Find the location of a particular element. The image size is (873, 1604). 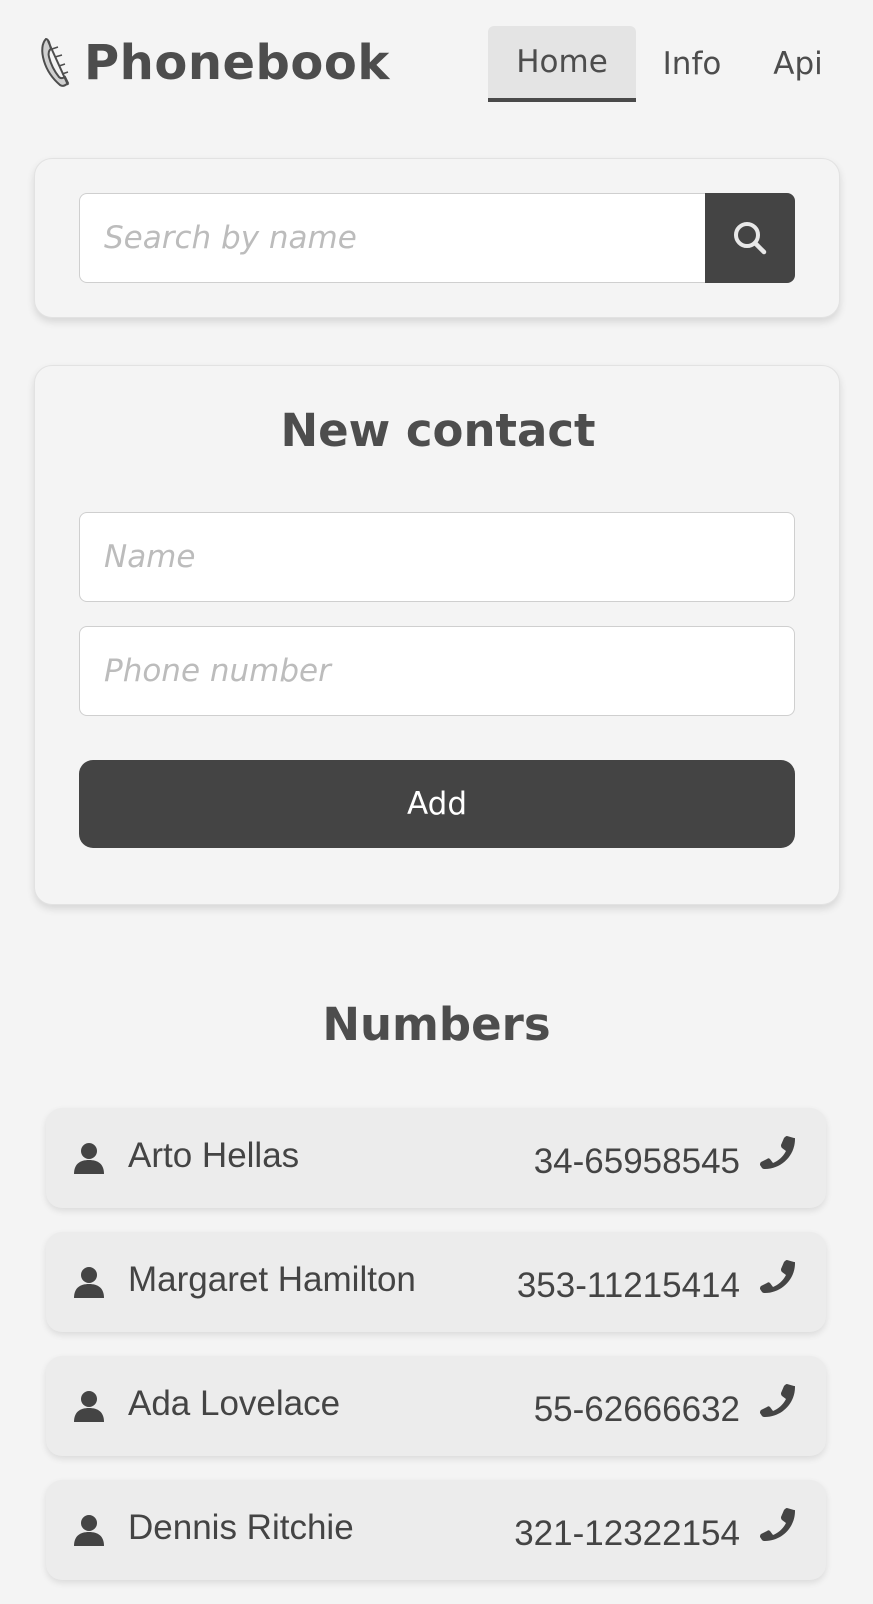

contact-name: Margaret Hamilton is located at coordinates (272, 1279).